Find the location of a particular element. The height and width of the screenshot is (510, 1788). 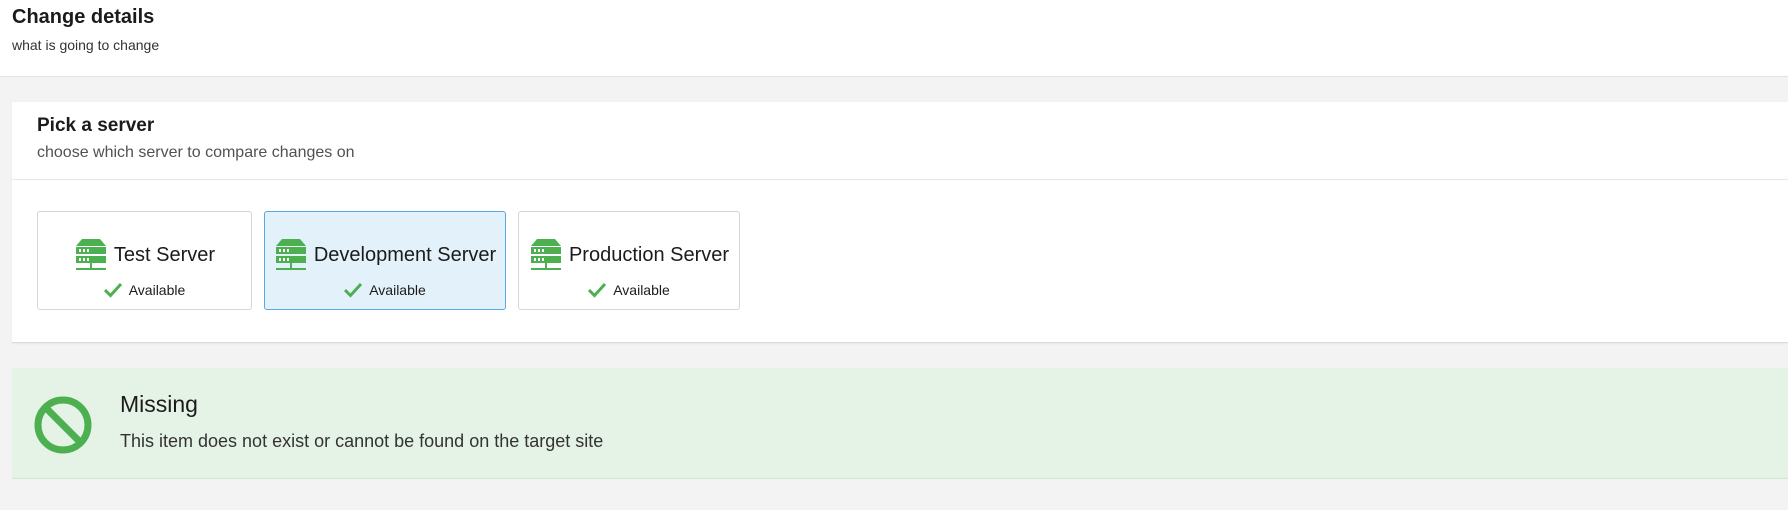

page-subtitle: what is going to change is located at coordinates (86, 45).